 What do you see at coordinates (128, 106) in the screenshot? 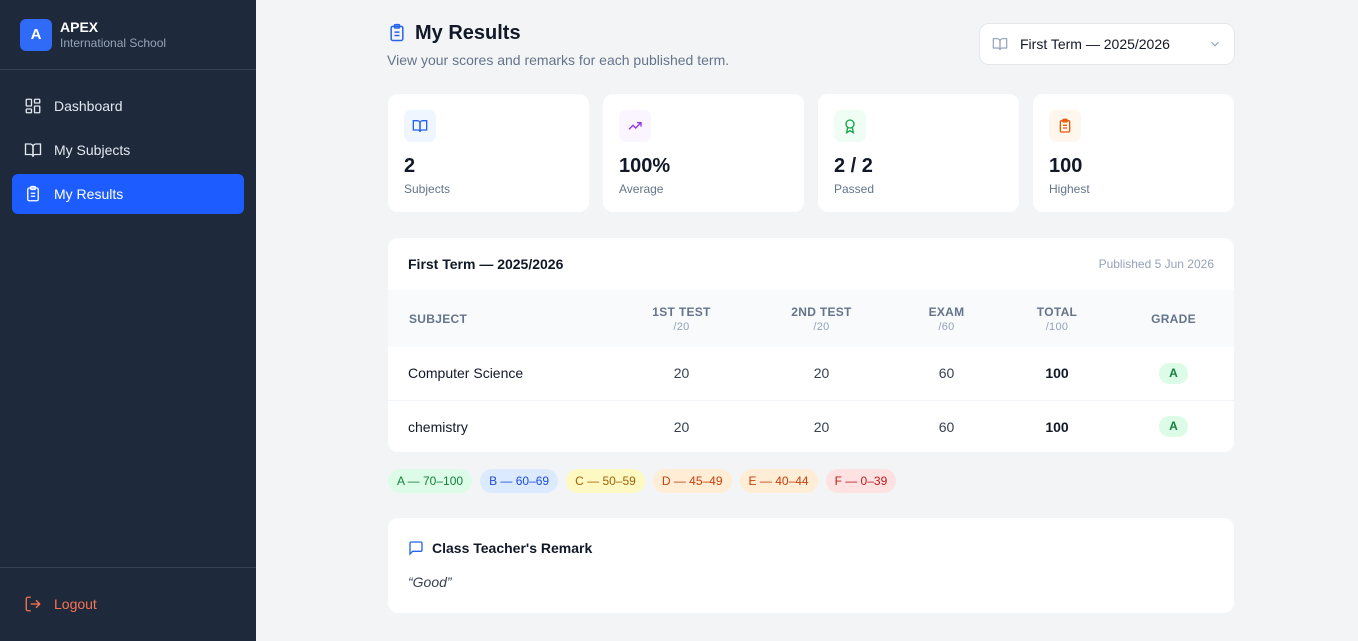
I see `sidebar-item-dashboard: Dashboard` at bounding box center [128, 106].